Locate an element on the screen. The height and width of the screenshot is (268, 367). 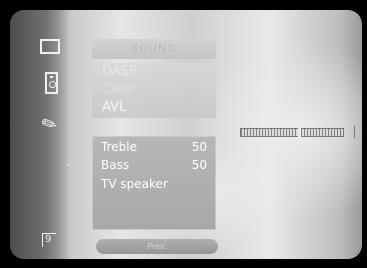
menu-title: SOUND is located at coordinates (154, 49).